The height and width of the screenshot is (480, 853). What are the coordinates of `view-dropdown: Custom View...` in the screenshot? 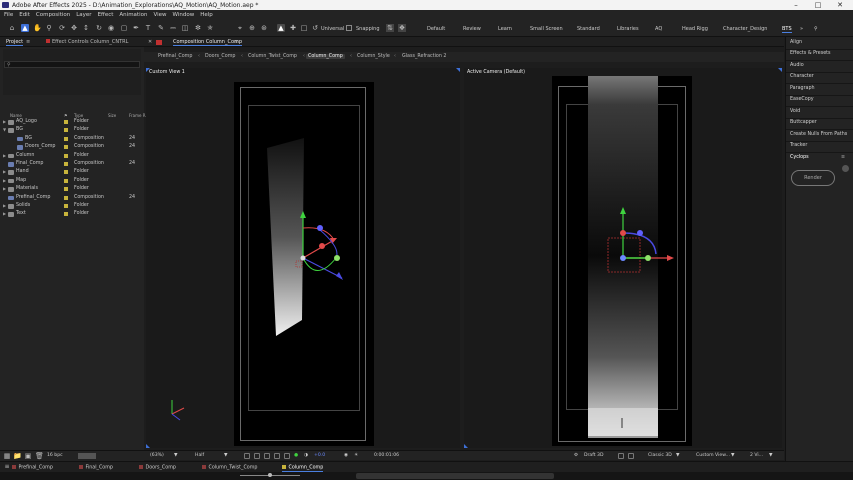 It's located at (713, 455).